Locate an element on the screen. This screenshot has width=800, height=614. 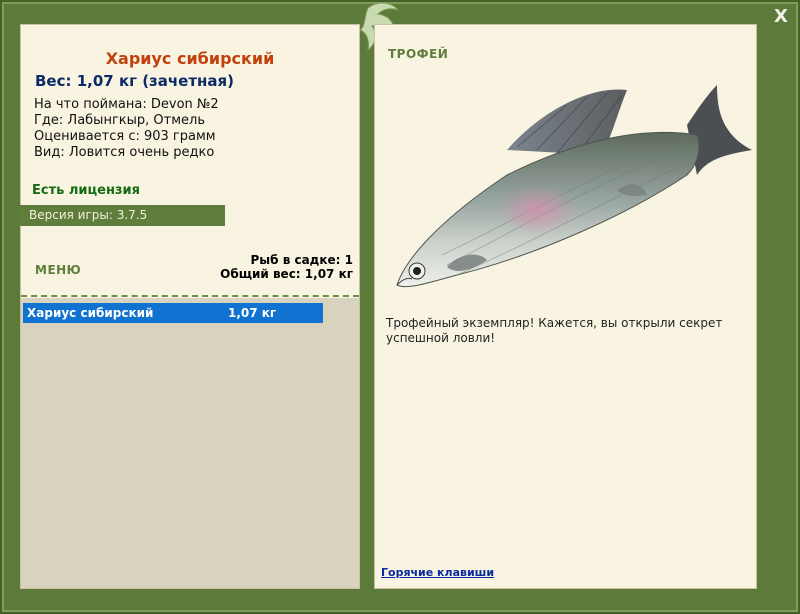
version-bar: Версия игры: 3.7.5 is located at coordinates (122, 215).